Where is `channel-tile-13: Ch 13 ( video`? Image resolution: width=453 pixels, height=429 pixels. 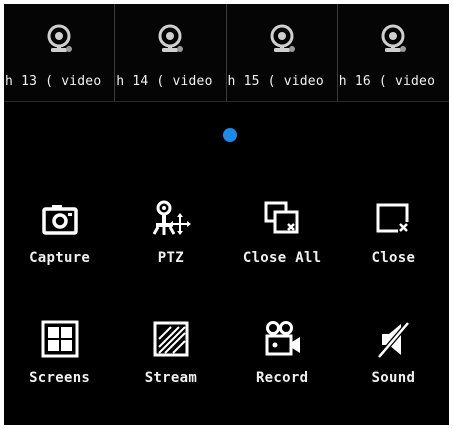
channel-tile-13: Ch 13 ( video is located at coordinates (60, 52).